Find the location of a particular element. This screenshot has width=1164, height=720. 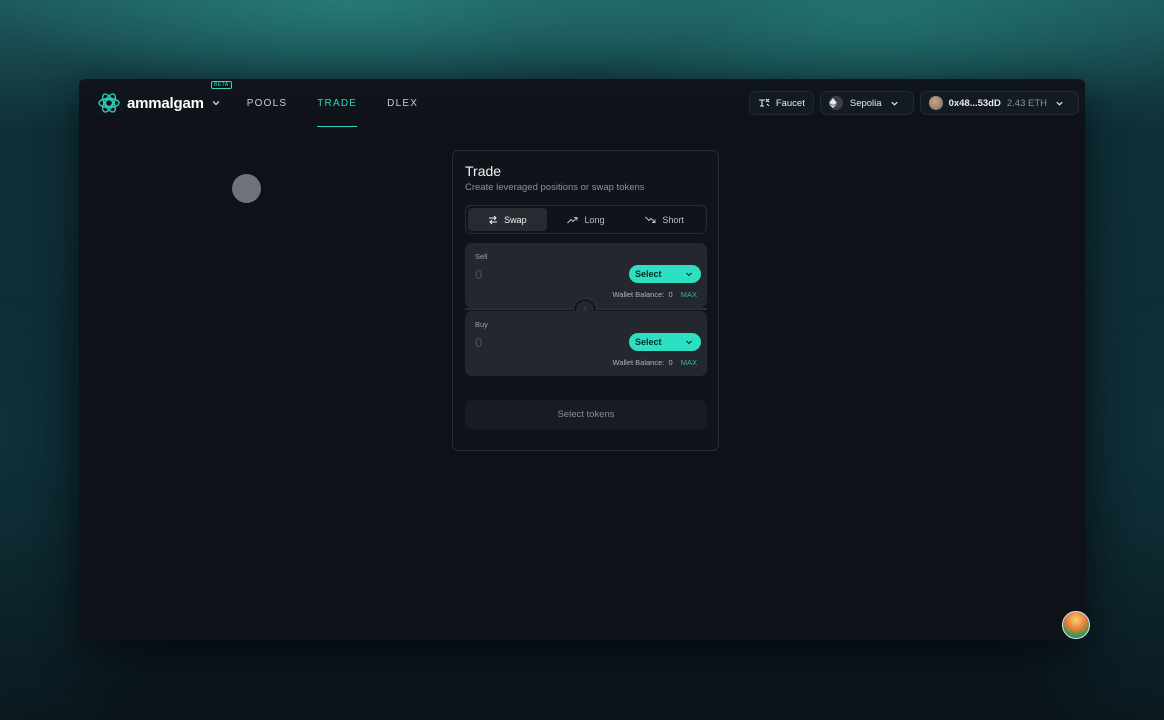

tab-short: Short is located at coordinates (664, 219).